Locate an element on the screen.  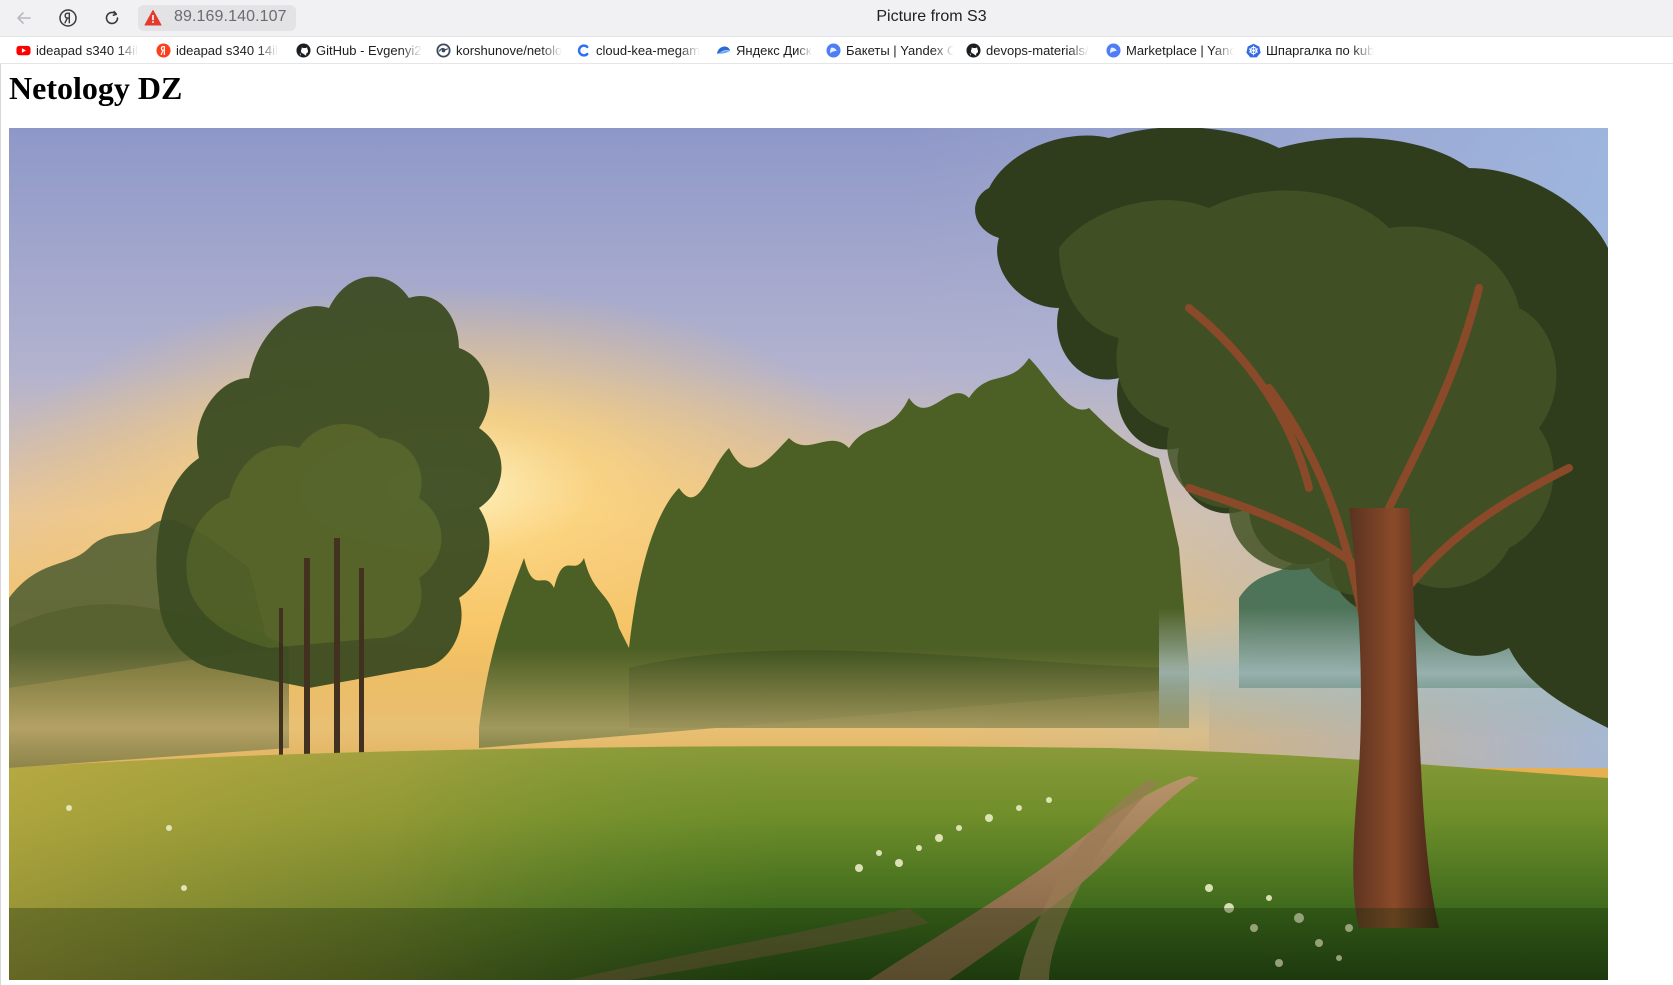
gitlab-icon is located at coordinates (443, 50).